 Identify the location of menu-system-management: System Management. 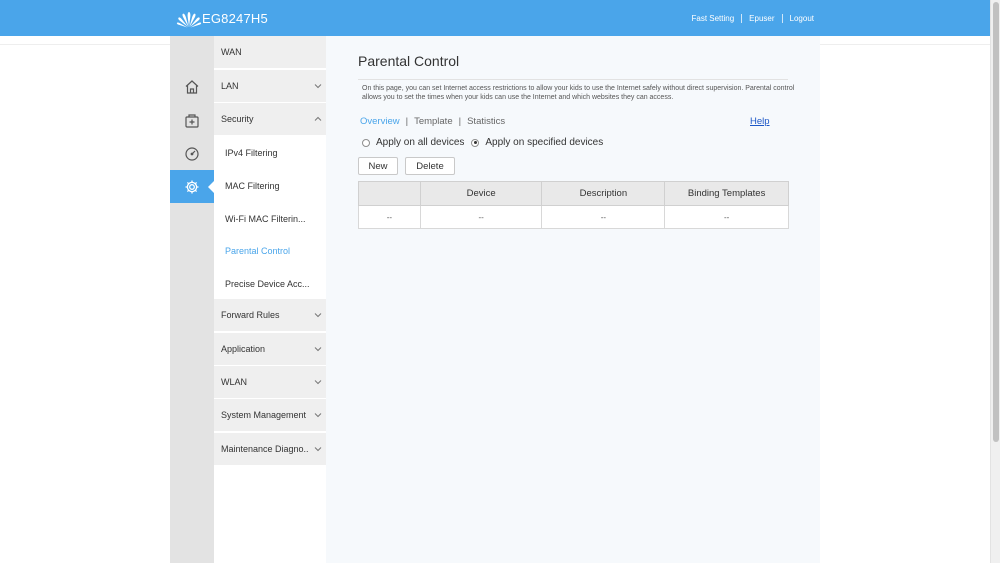
(270, 415).